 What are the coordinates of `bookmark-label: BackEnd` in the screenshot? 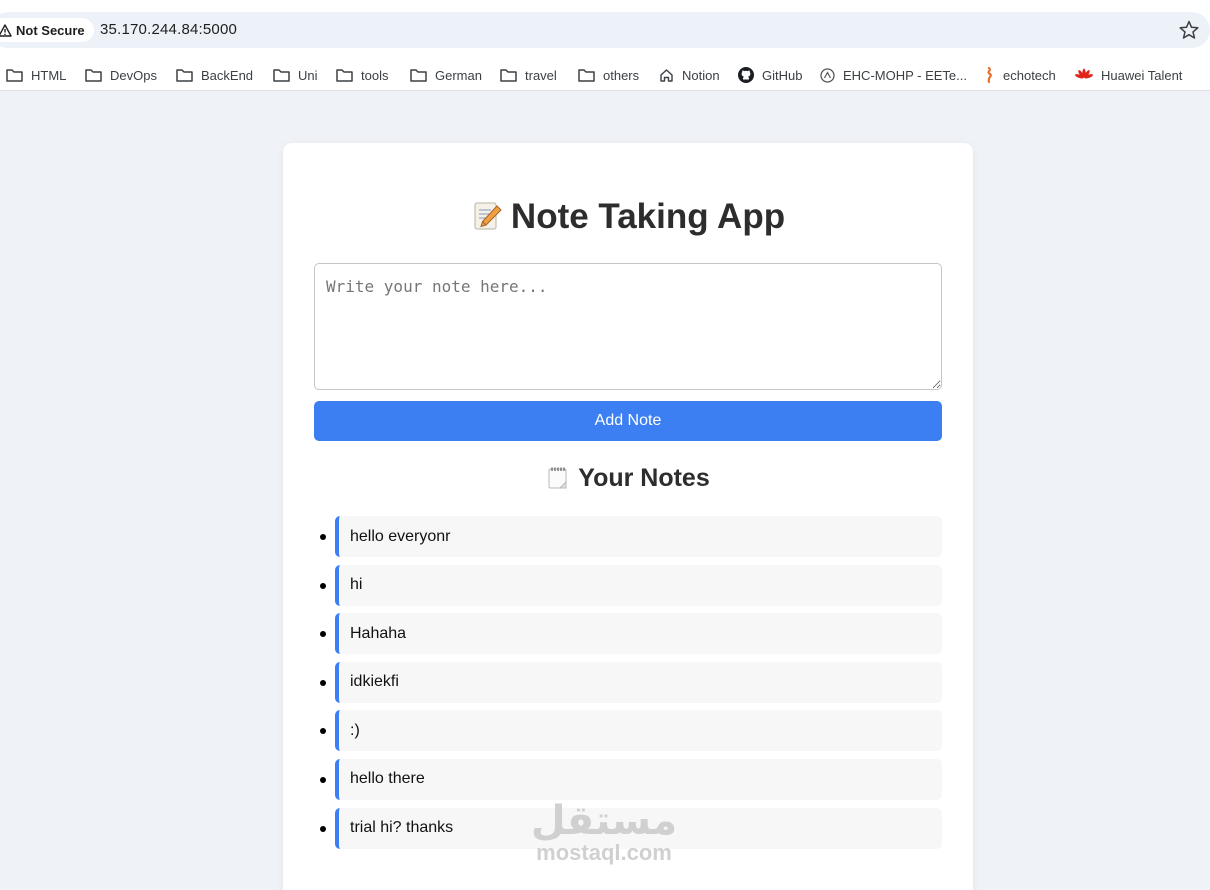 It's located at (227, 75).